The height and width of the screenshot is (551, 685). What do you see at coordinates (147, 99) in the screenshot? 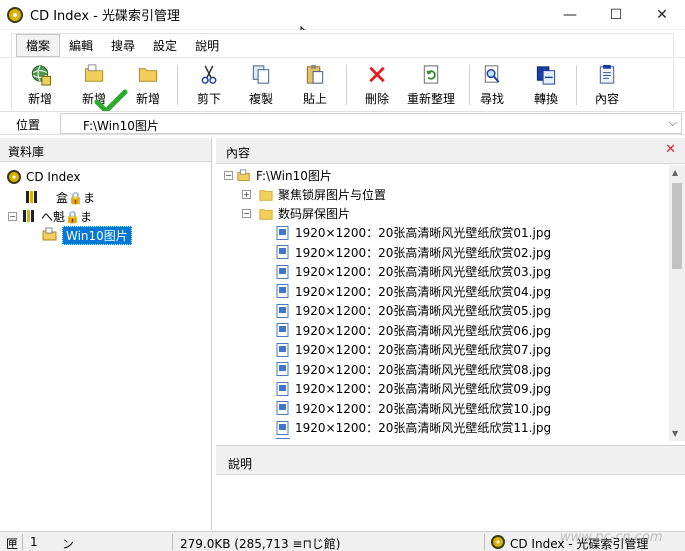
I see `new-item-label: 新增` at bounding box center [147, 99].